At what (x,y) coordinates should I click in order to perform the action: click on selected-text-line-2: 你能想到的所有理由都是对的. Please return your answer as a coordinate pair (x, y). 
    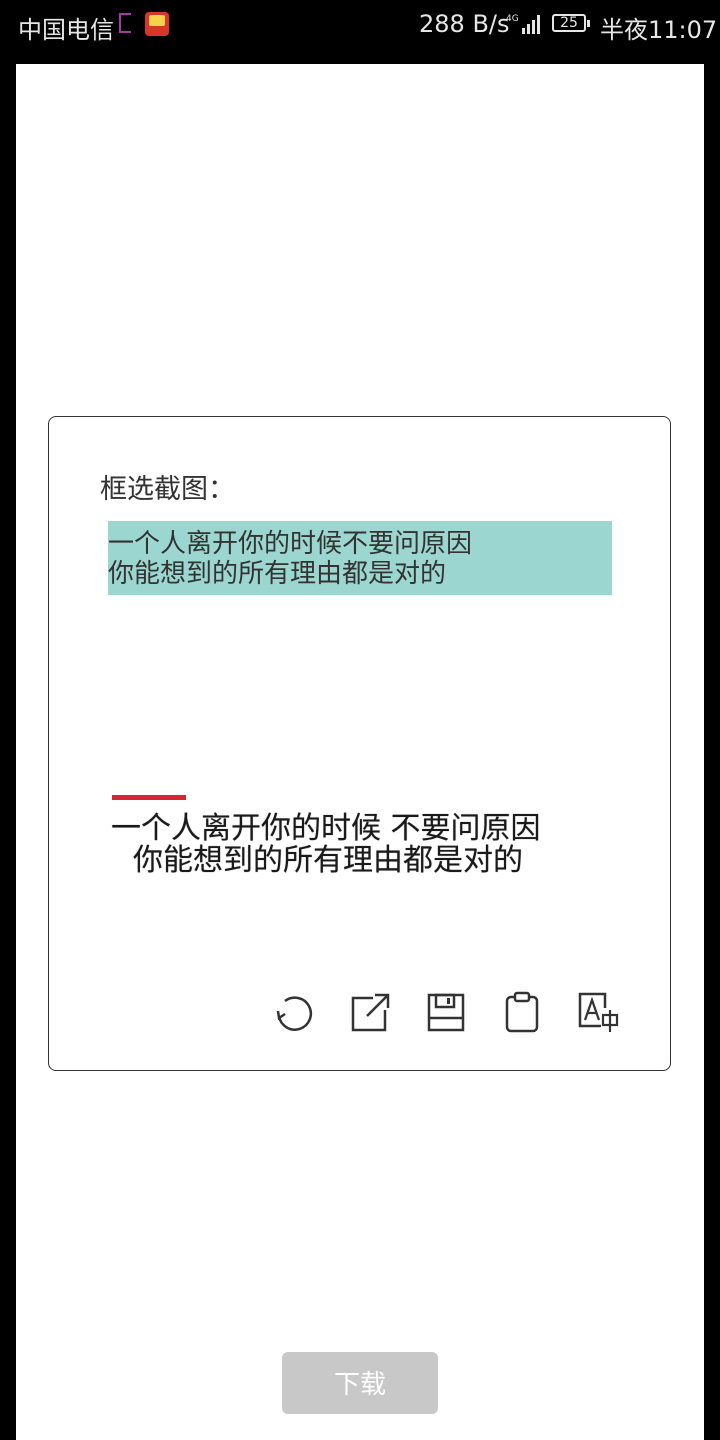
    Looking at the image, I should click on (360, 574).